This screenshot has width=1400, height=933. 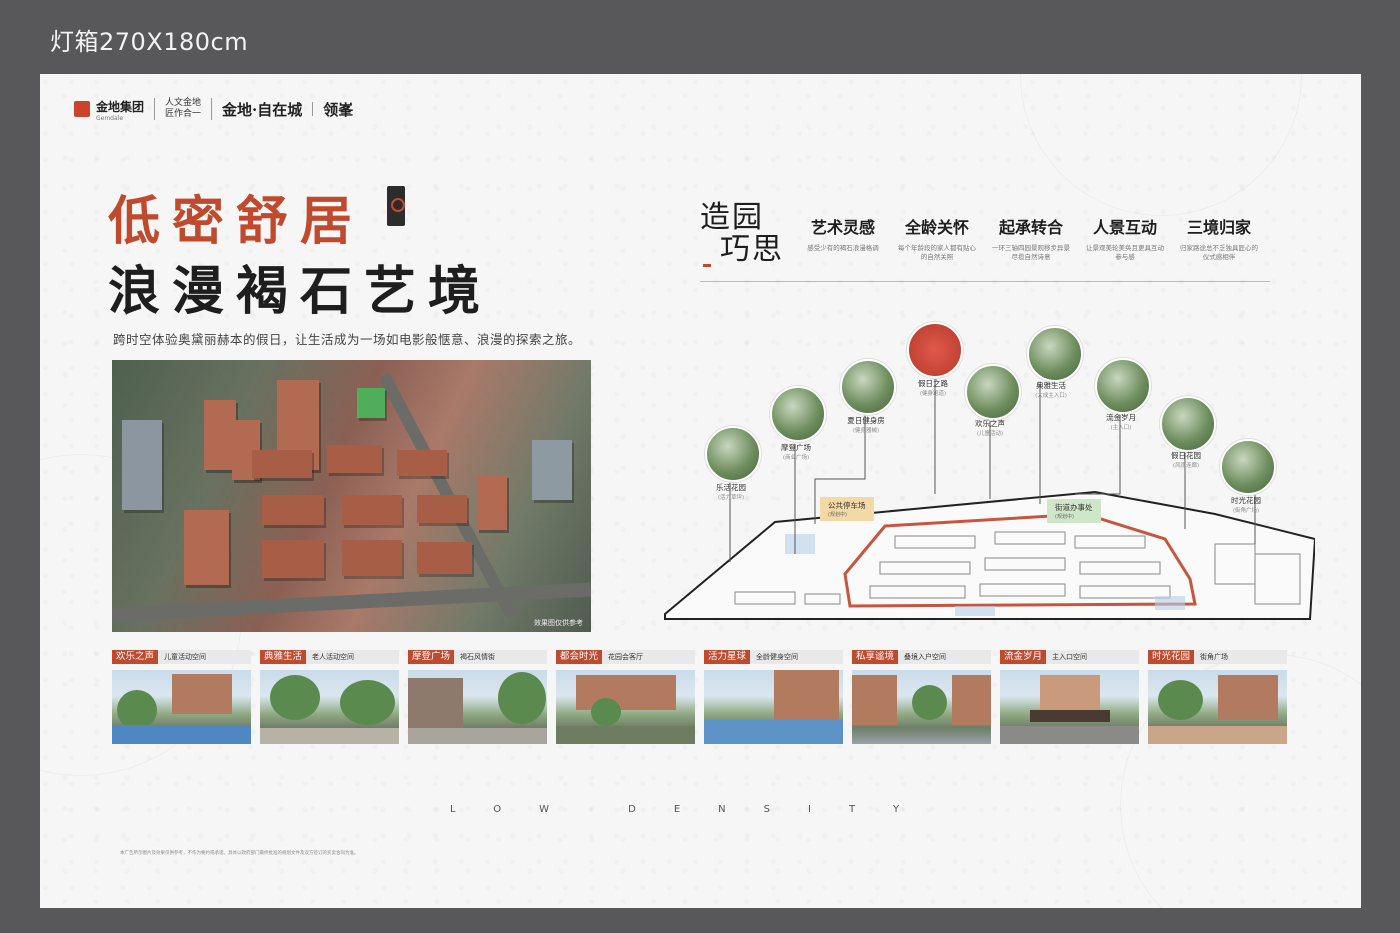 I want to click on point-label: 假日之路 (健身跑道), so click(x=933, y=388).